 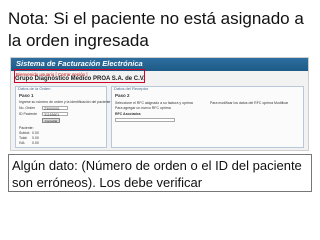 I want to click on order-number-input: Z3000001, so click(x=55, y=108).